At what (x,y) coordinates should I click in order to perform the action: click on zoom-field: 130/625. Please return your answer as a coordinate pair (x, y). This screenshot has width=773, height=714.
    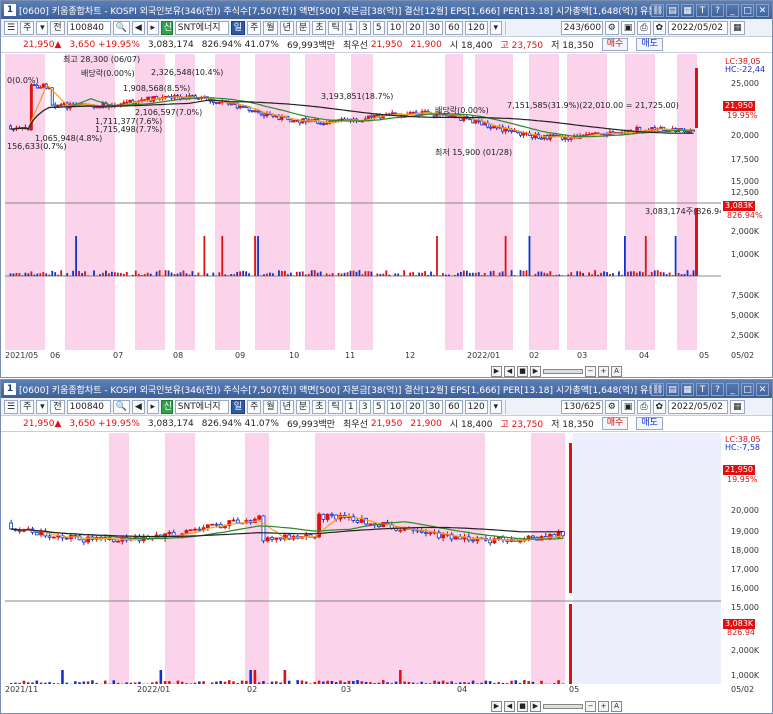
    Looking at the image, I should click on (581, 406).